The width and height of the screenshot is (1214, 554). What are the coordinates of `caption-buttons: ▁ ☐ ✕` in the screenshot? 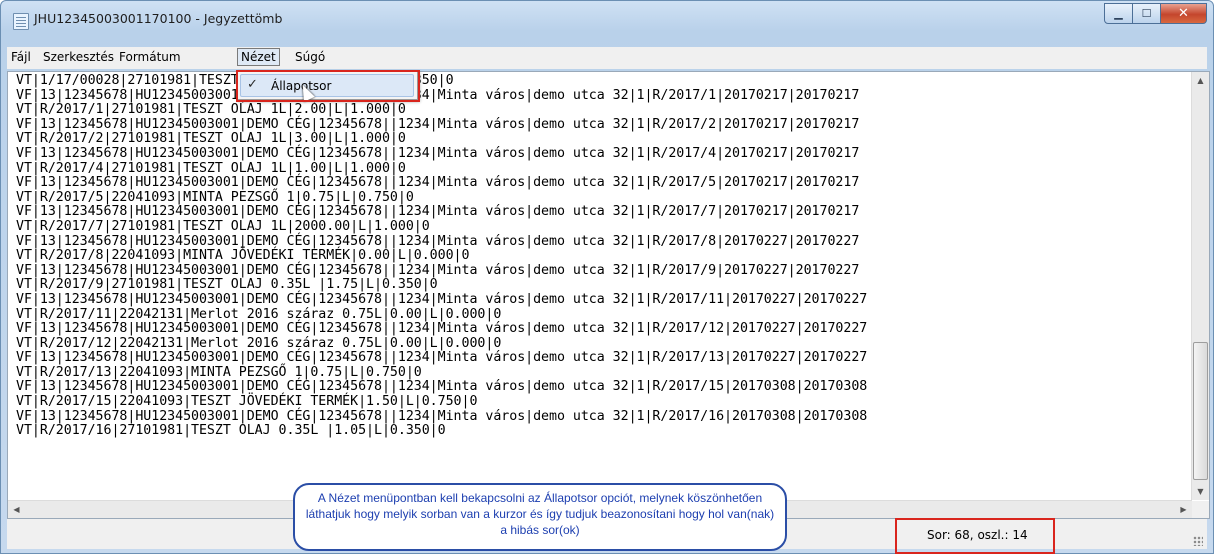 It's located at (1155, 13).